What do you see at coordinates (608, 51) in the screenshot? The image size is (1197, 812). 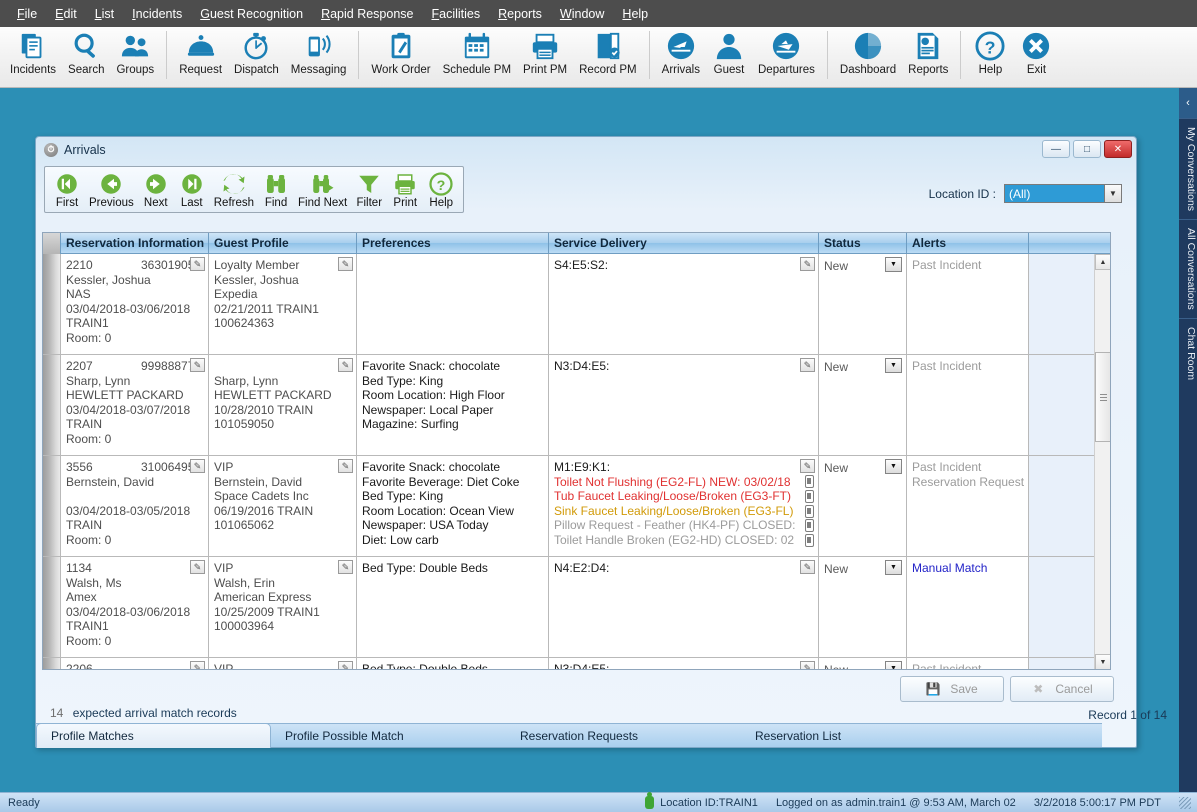 I see `toolbar-button-record-pm: Record PM` at bounding box center [608, 51].